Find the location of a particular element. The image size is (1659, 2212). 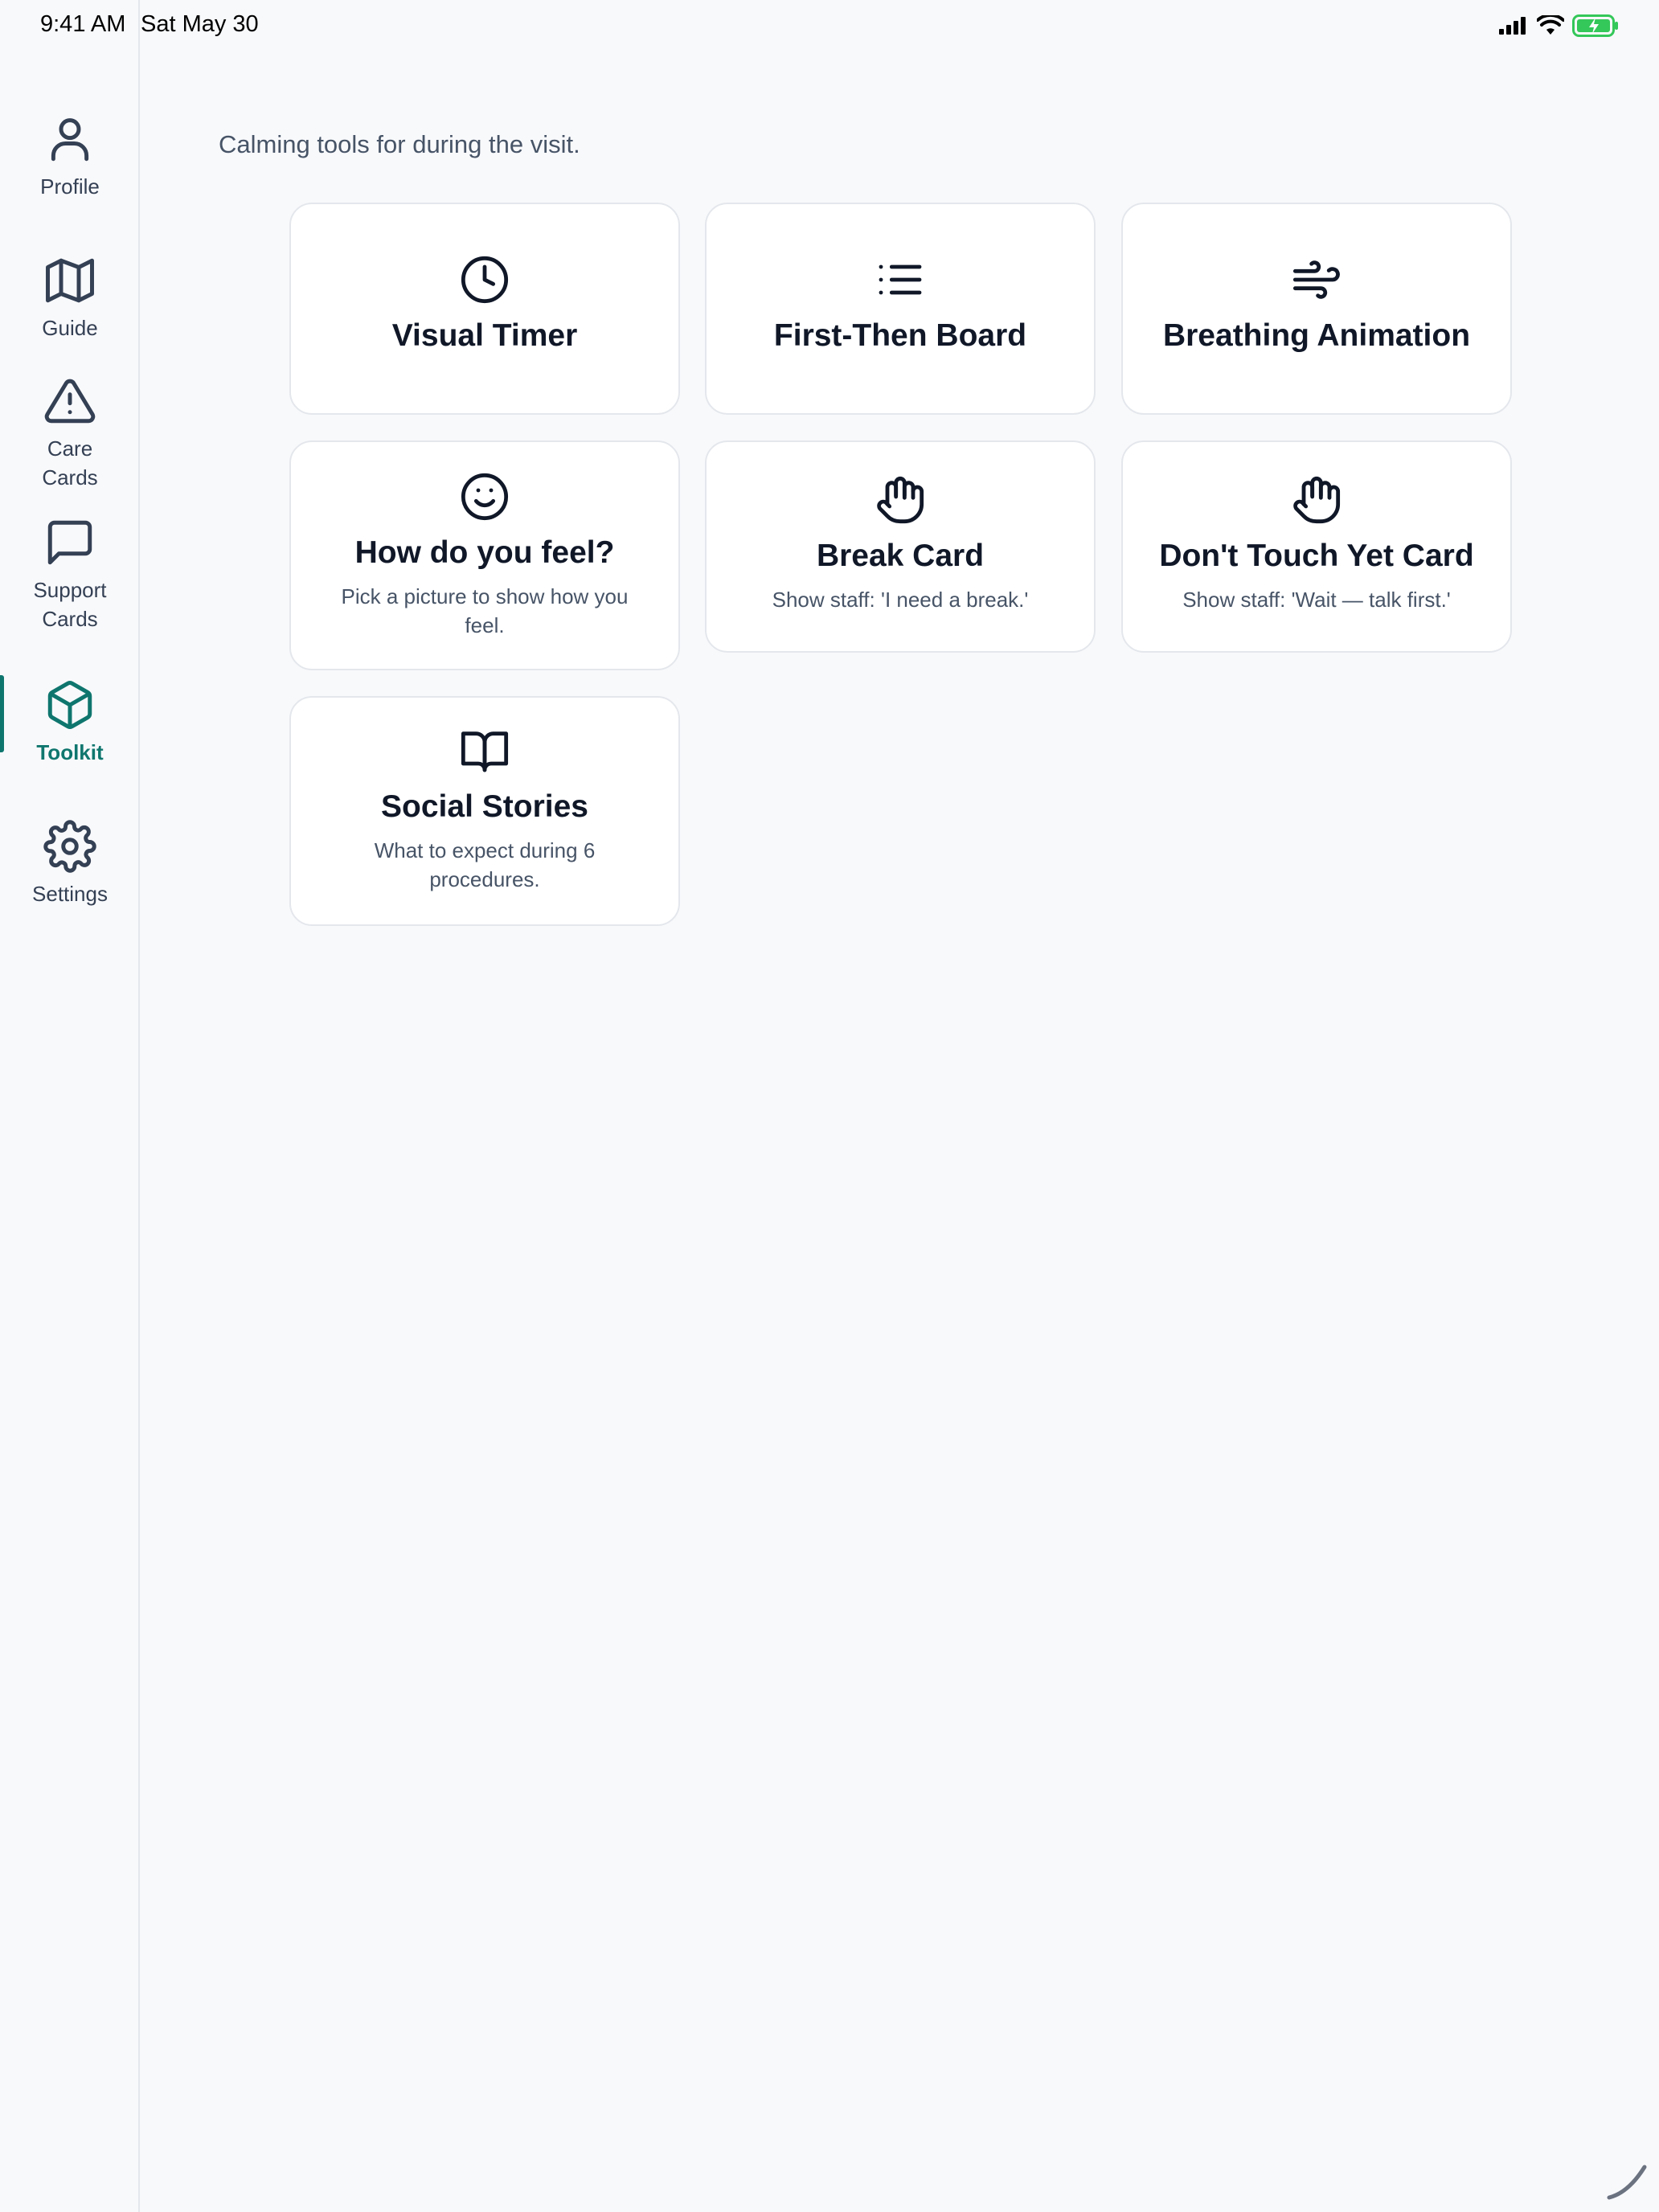

tool-card-breathing-animation: Breathing Animation is located at coordinates (1316, 309).